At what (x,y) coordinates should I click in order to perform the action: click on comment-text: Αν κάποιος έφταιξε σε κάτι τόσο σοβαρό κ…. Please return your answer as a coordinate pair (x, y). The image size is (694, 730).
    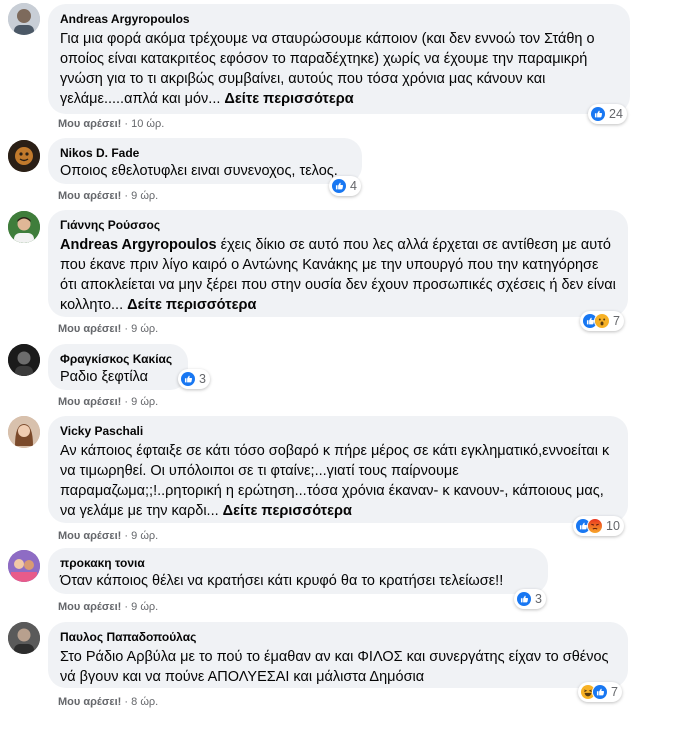
    Looking at the image, I should click on (335, 481).